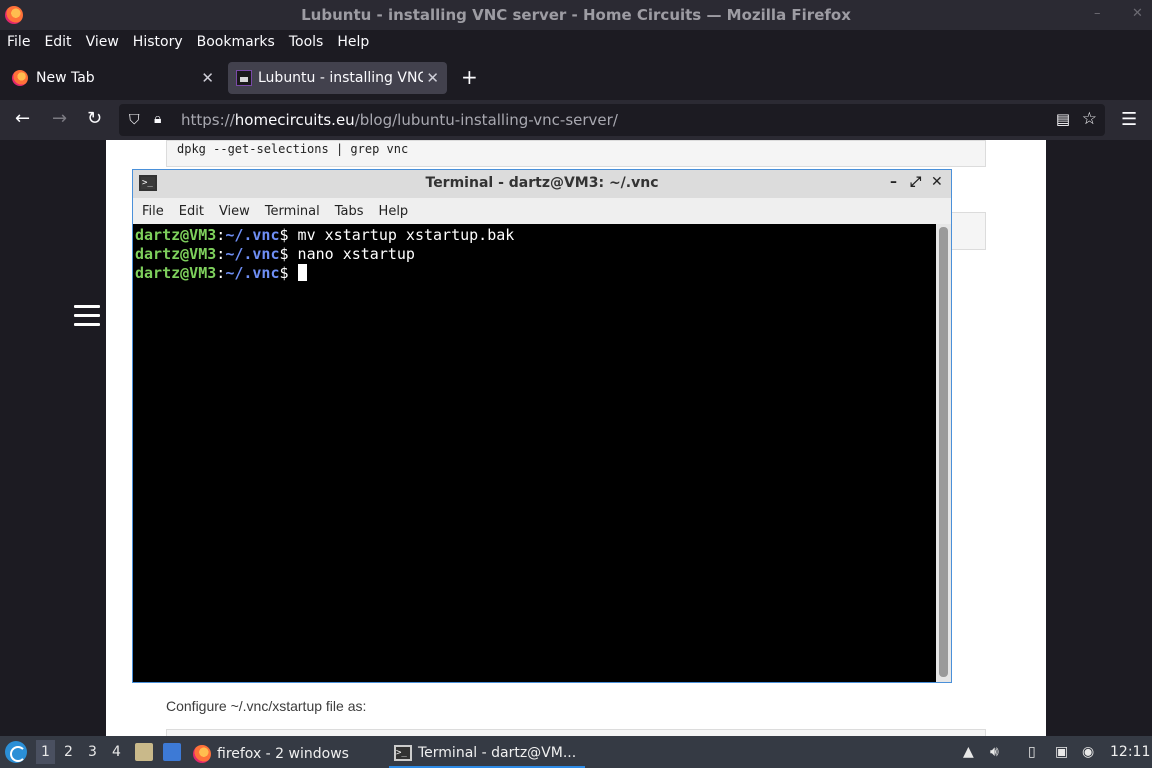 The width and height of the screenshot is (1152, 768). I want to click on task-firefox: firefox - 2 windows, so click(271, 754).